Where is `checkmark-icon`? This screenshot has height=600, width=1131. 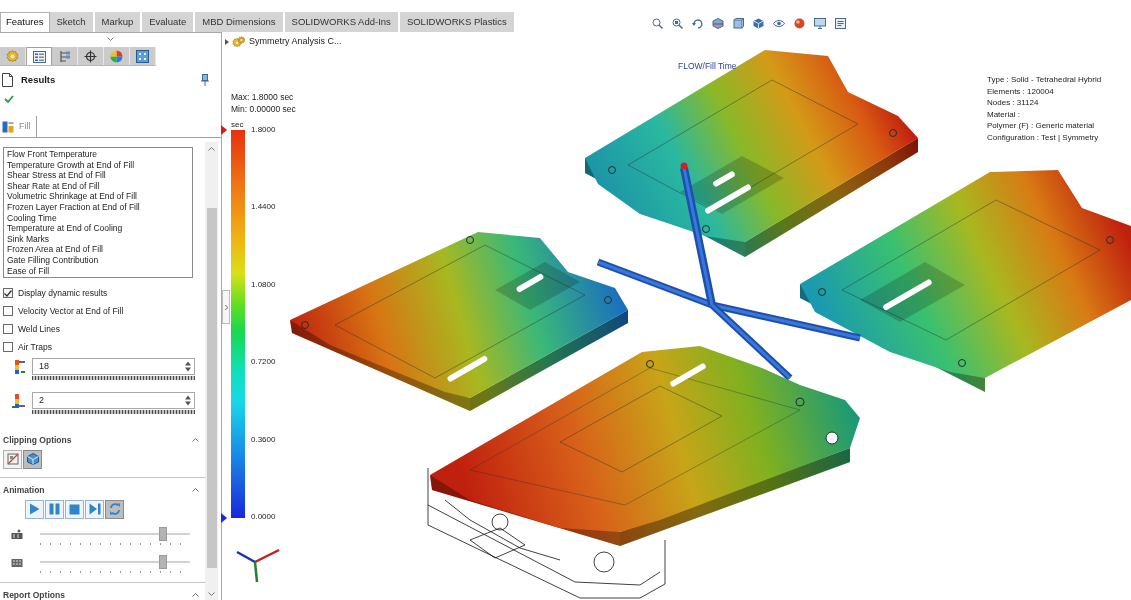
checkmark-icon is located at coordinates (8, 293).